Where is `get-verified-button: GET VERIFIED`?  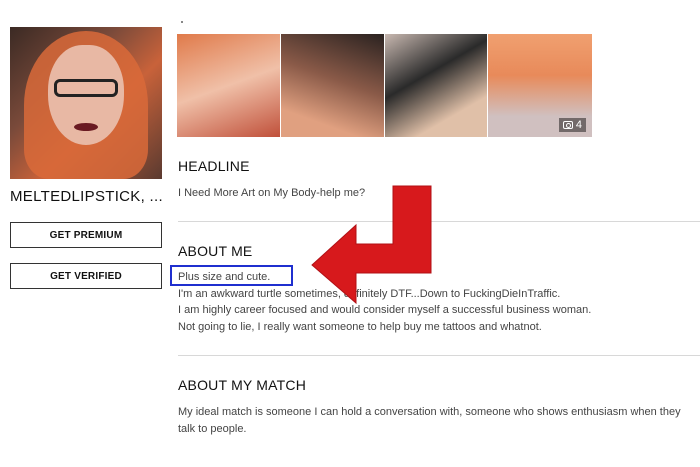 get-verified-button: GET VERIFIED is located at coordinates (86, 276).